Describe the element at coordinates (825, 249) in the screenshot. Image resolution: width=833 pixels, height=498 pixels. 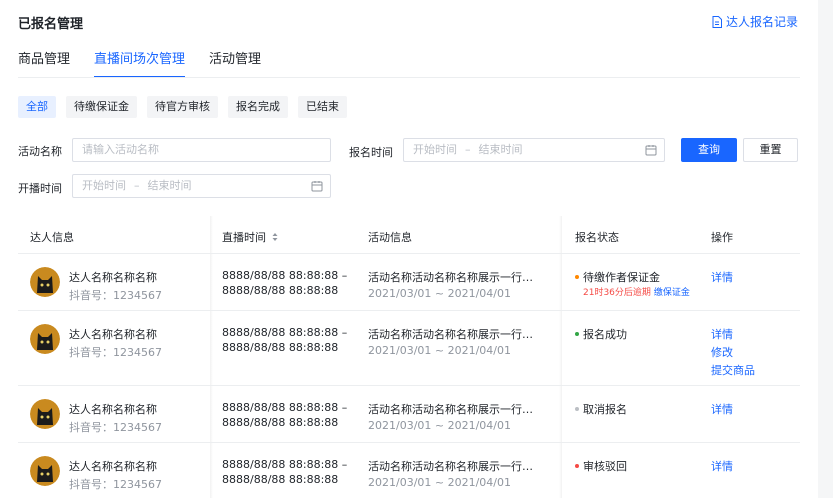
I see `scroll-gutter` at that location.